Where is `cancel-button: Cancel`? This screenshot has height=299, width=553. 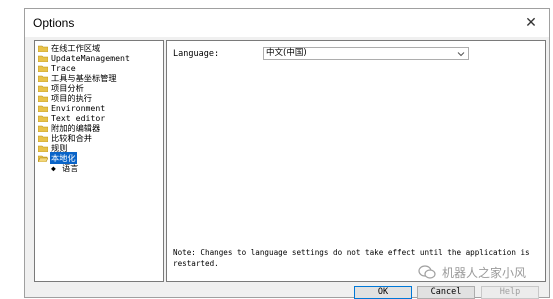
cancel-button: Cancel is located at coordinates (446, 292).